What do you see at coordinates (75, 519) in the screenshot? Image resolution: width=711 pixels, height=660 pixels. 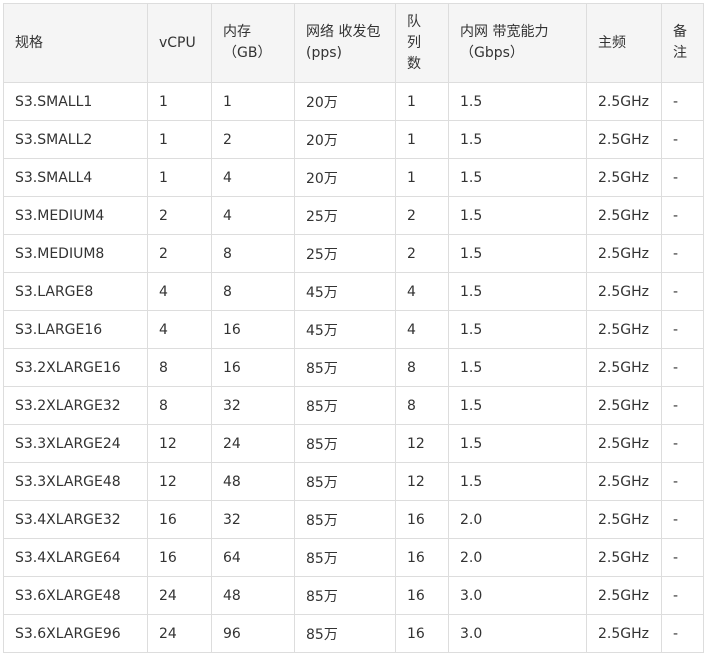 I see `cell-spec: S3.4XLARGE32` at bounding box center [75, 519].